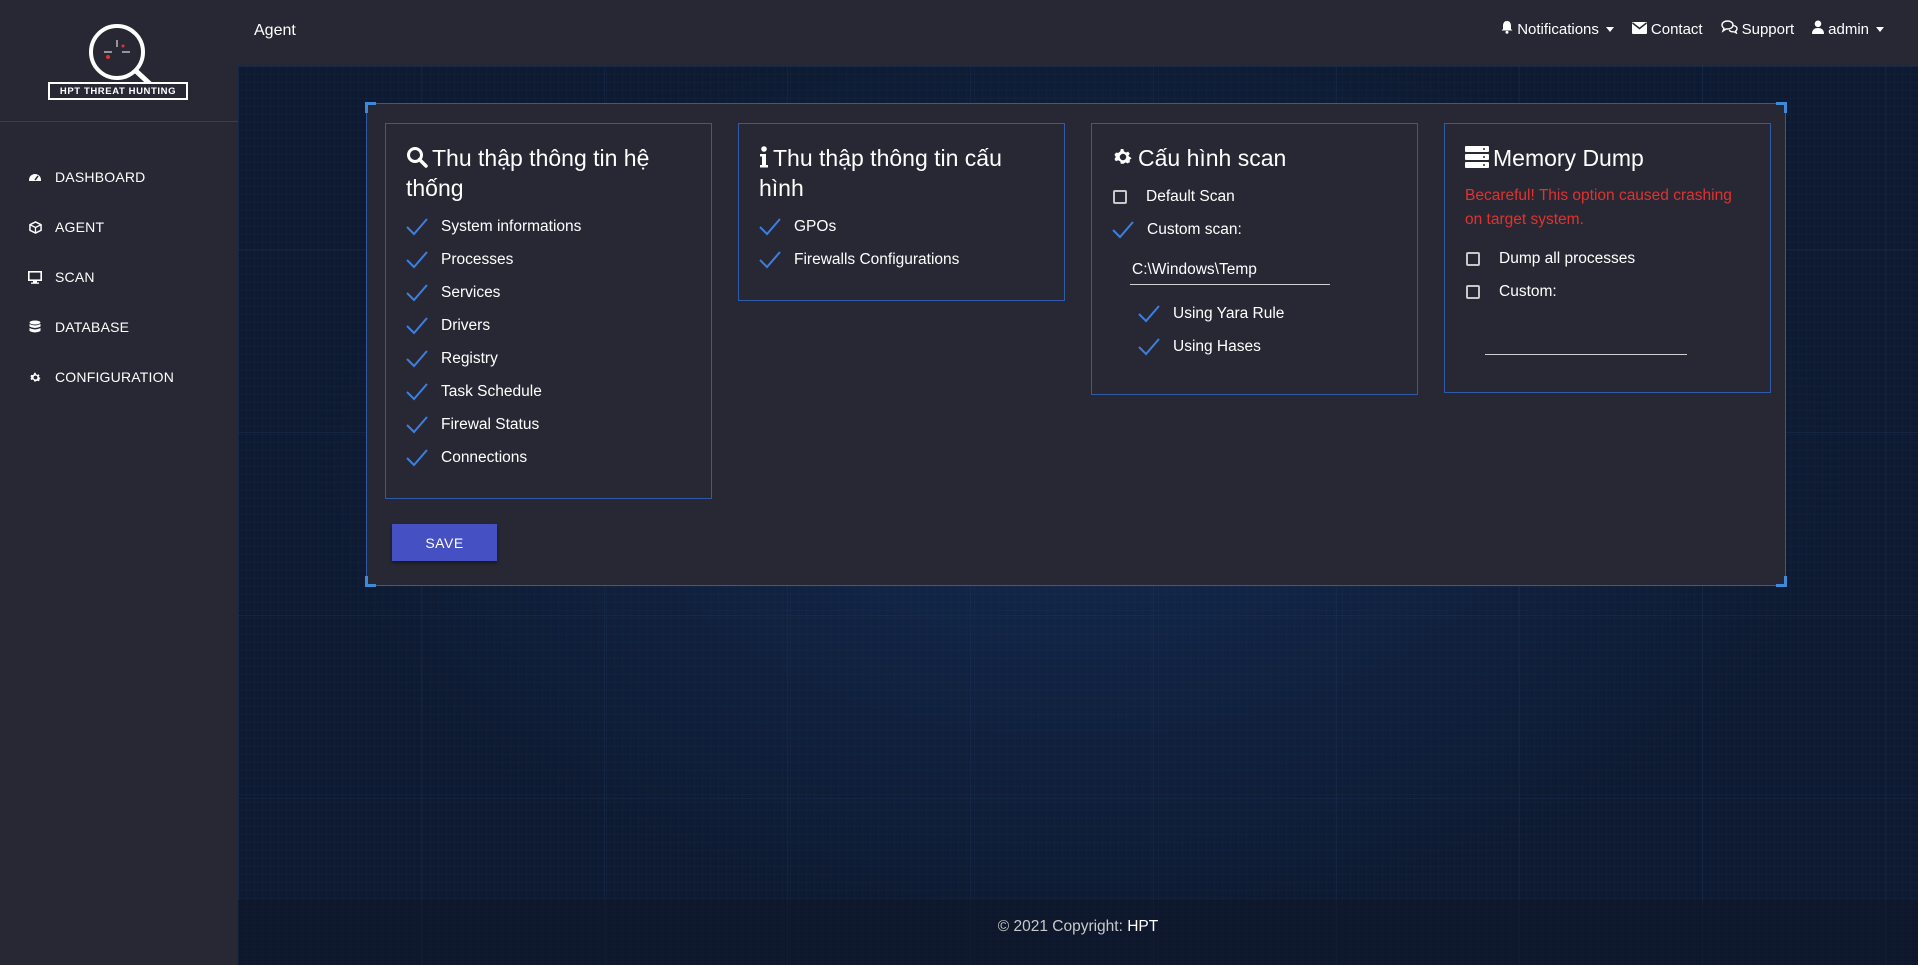 The width and height of the screenshot is (1918, 965). Describe the element at coordinates (471, 292) in the screenshot. I see `system-info-item-label: Services` at that location.